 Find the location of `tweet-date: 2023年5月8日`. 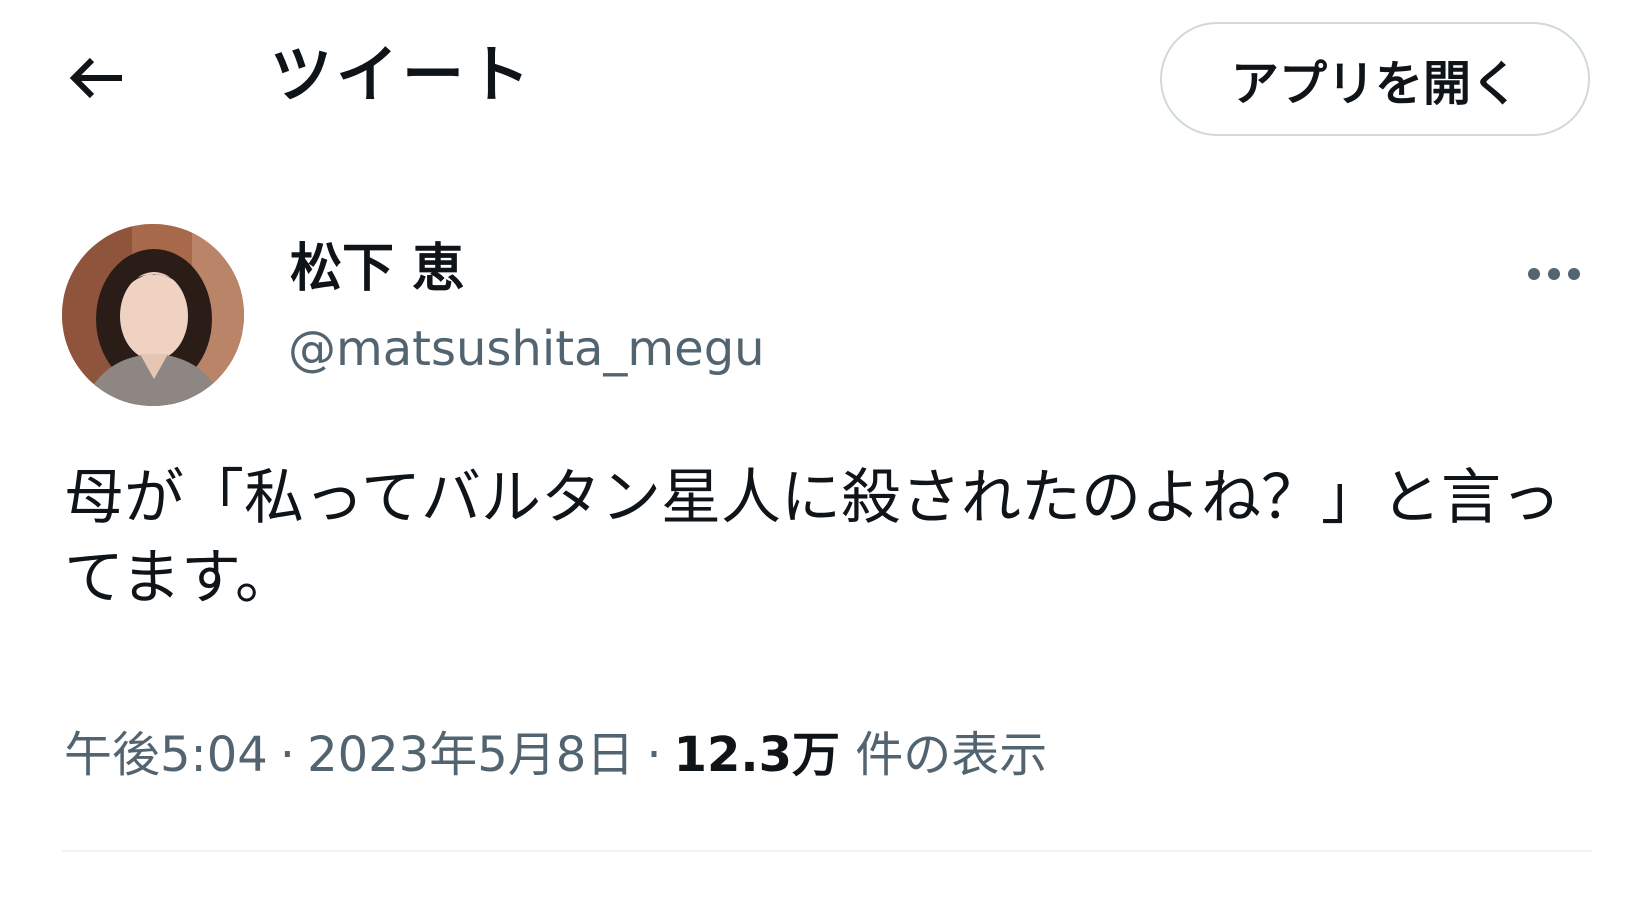

tweet-date: 2023年5月8日 is located at coordinates (470, 755).